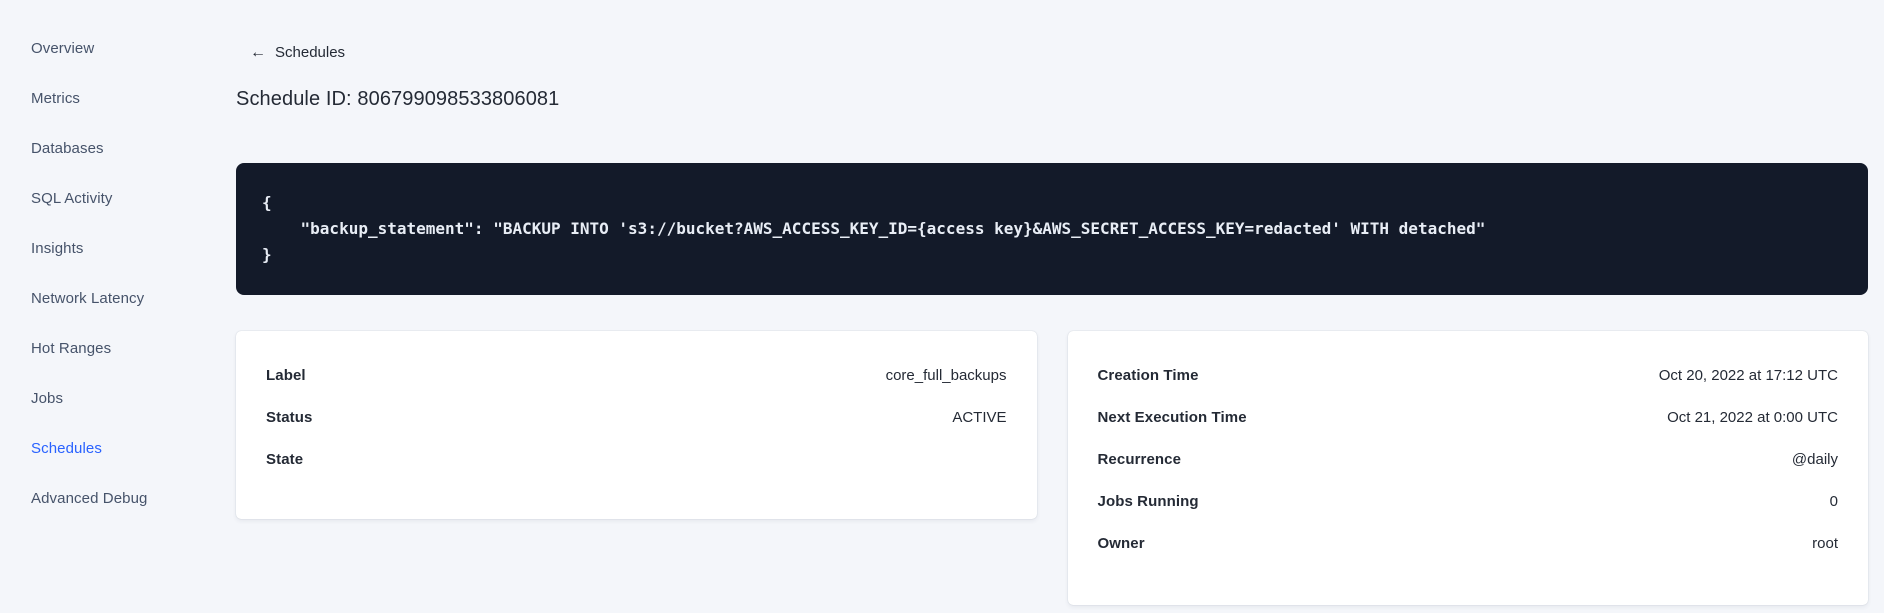  Describe the element at coordinates (133, 48) in the screenshot. I see `sidebar-item-overview: Overview` at that location.